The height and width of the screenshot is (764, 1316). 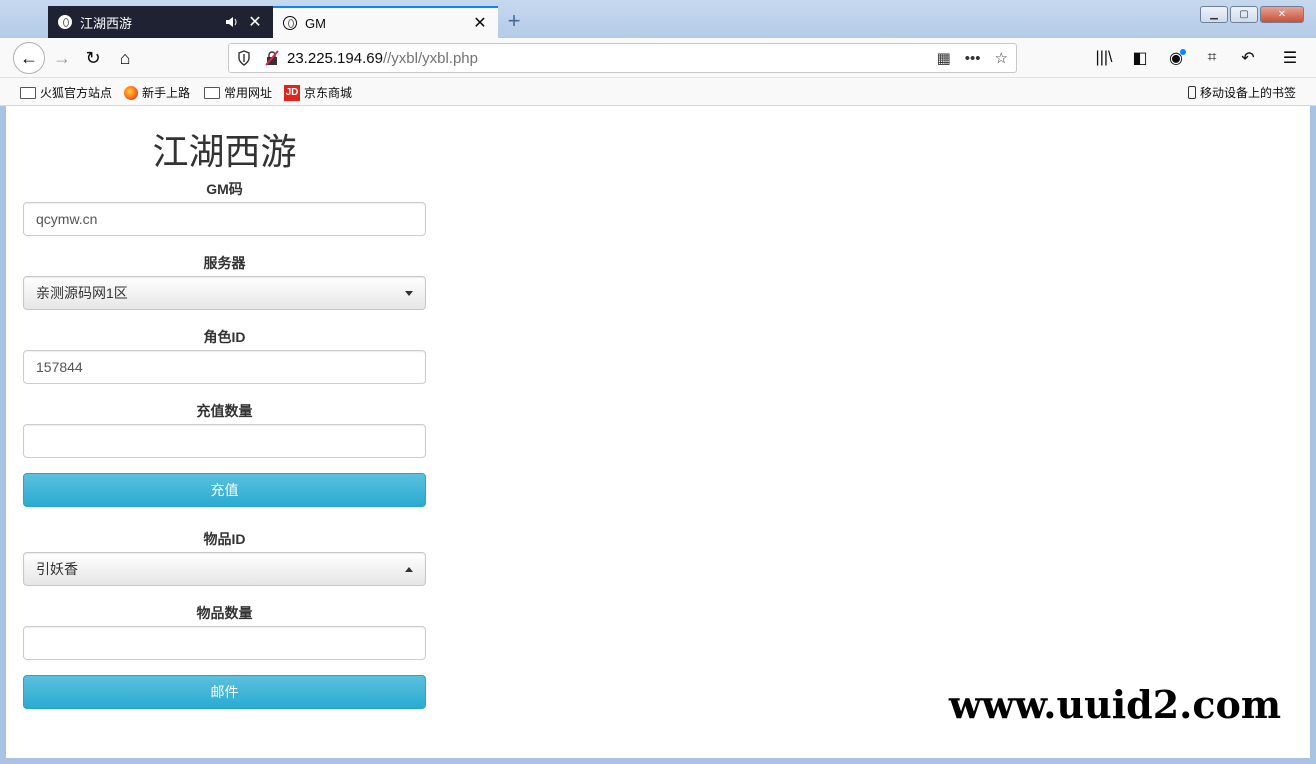 What do you see at coordinates (224, 152) in the screenshot?
I see `page-title: 江湖西游` at bounding box center [224, 152].